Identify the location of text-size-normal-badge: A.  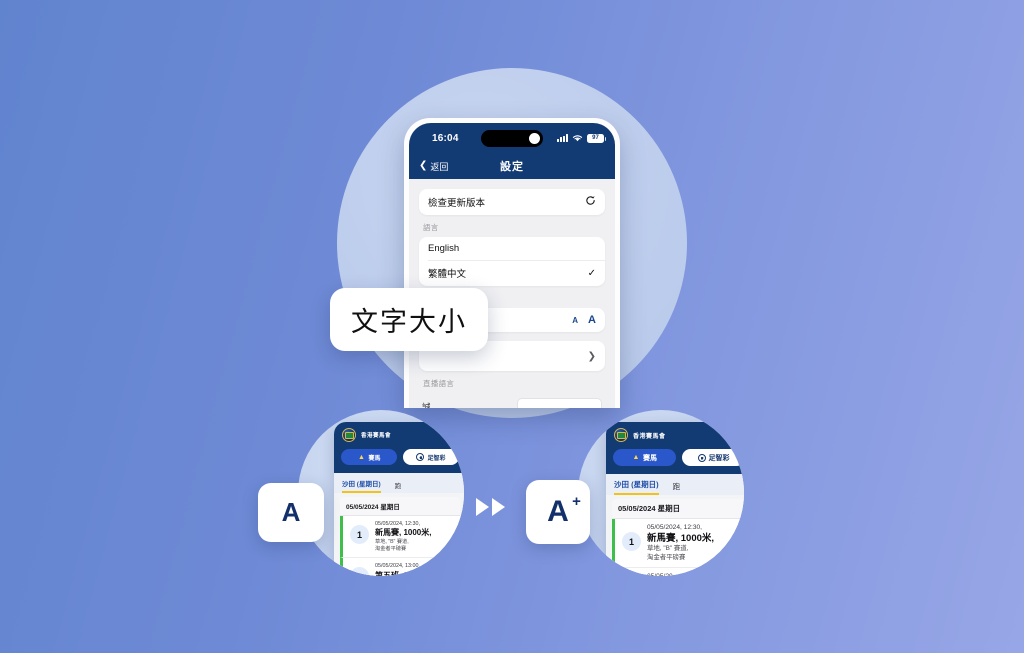
(291, 512).